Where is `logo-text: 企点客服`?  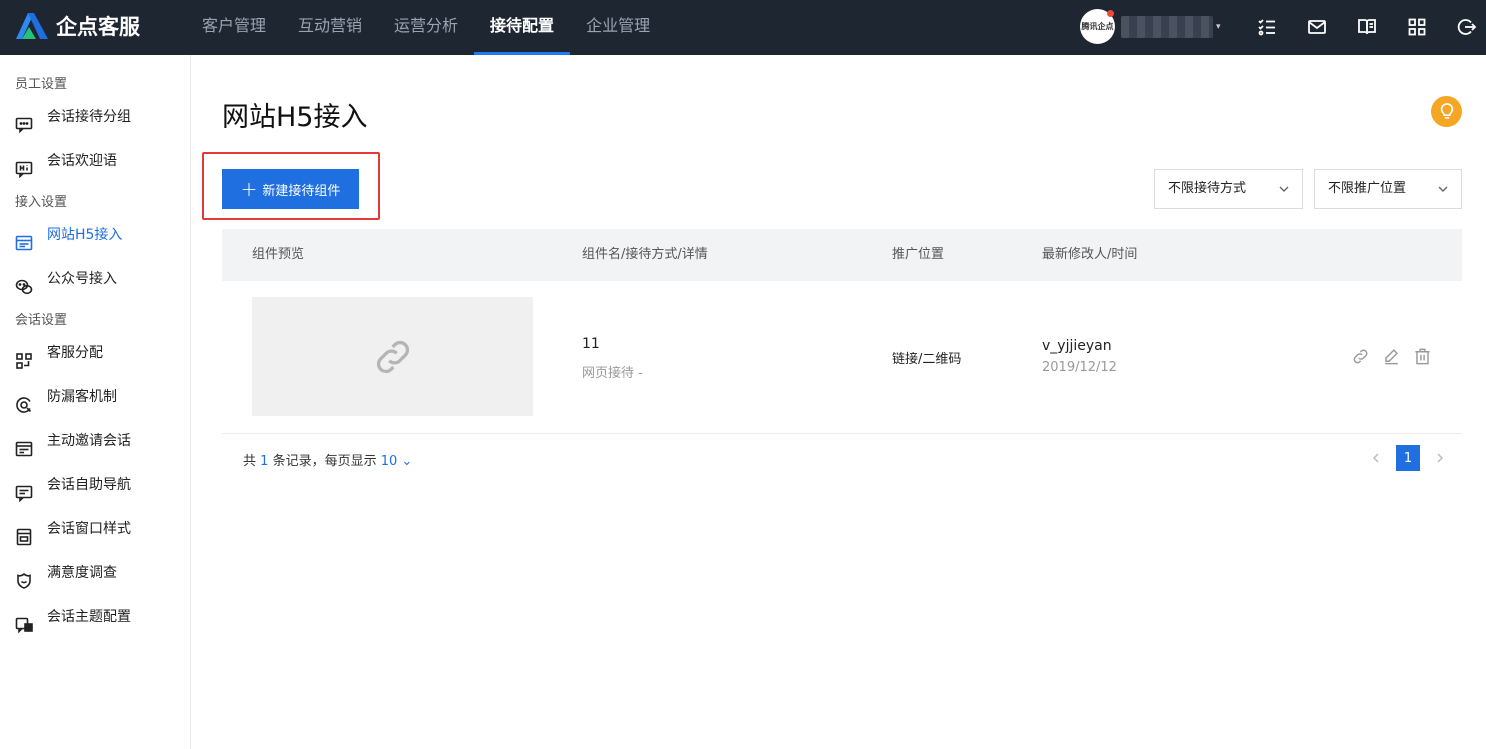
logo-text: 企点客服 is located at coordinates (98, 27).